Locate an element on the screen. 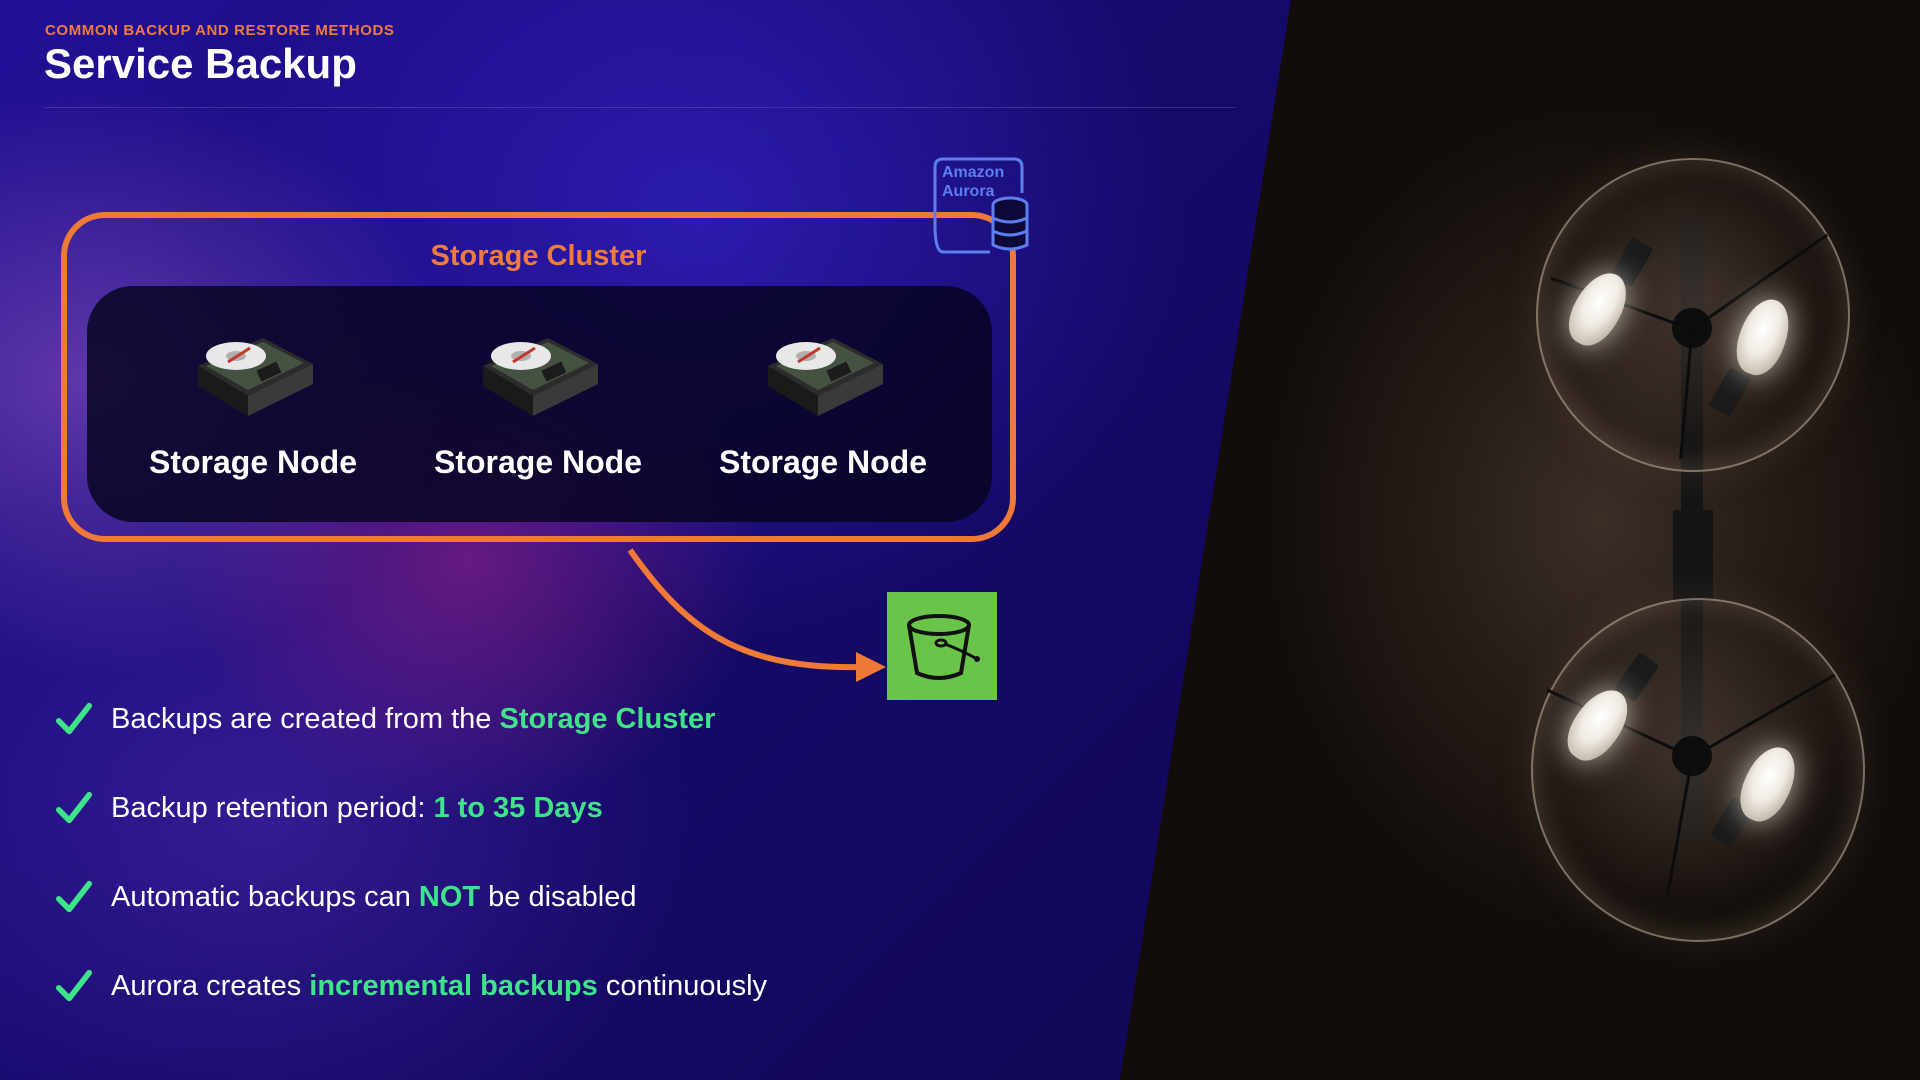 The image size is (1920, 1080). bullet-item: Automatic backups can NOT be disabled is located at coordinates (346, 897).